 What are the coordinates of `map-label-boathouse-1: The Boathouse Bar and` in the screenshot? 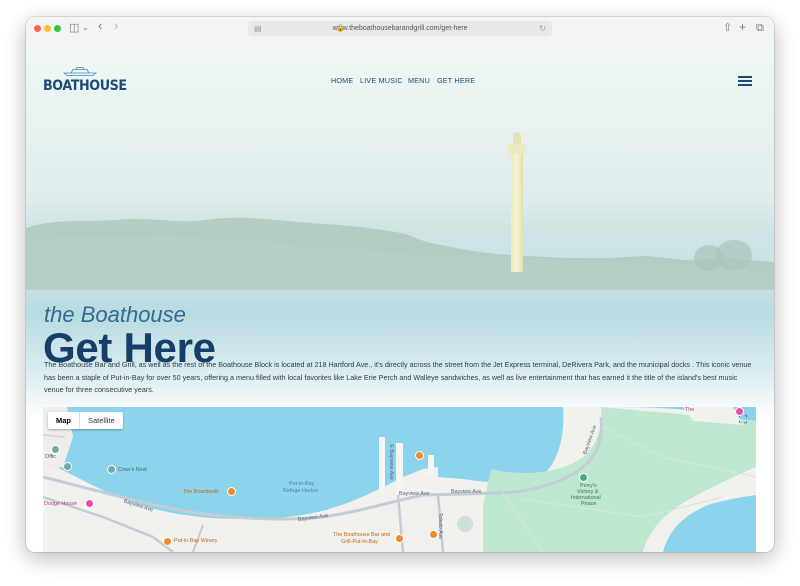 It's located at (361, 535).